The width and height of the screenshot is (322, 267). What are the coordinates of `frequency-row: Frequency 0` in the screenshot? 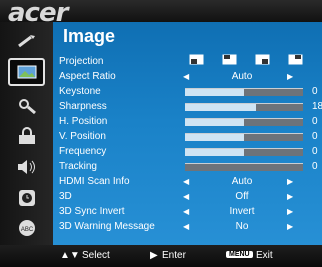 It's located at (190, 151).